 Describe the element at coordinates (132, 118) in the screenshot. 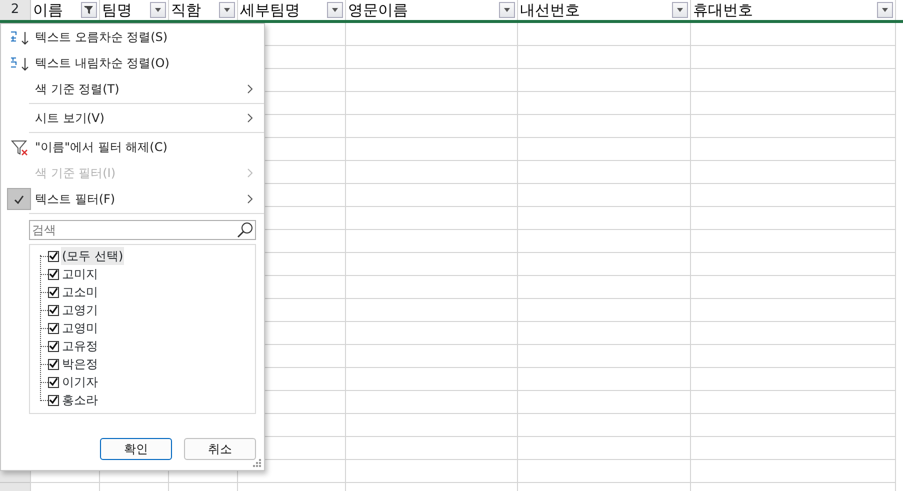

I see `menu-item: 시트 보기(V)` at that location.